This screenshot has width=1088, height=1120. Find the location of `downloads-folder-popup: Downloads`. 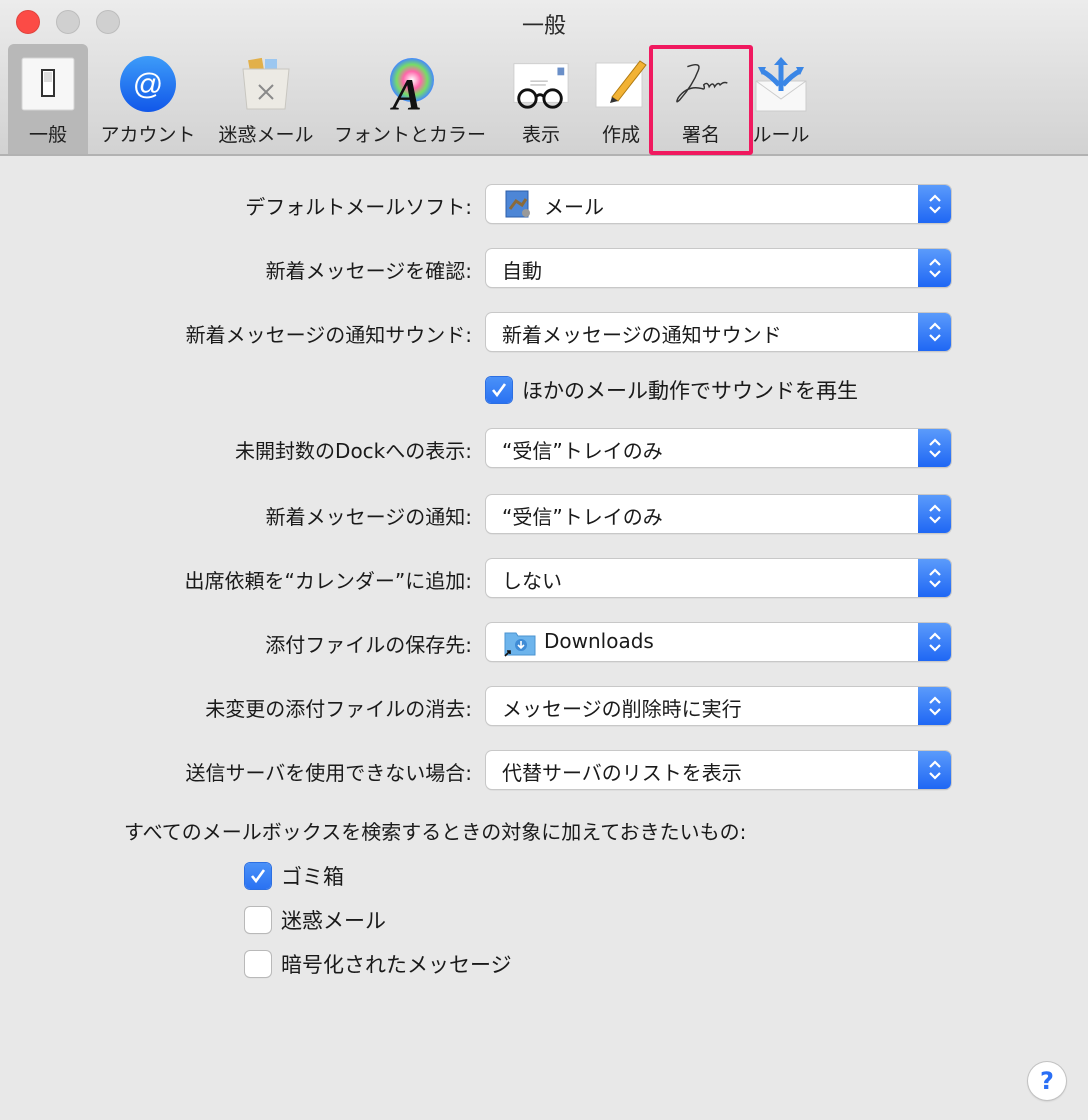

downloads-folder-popup: Downloads is located at coordinates (718, 642).